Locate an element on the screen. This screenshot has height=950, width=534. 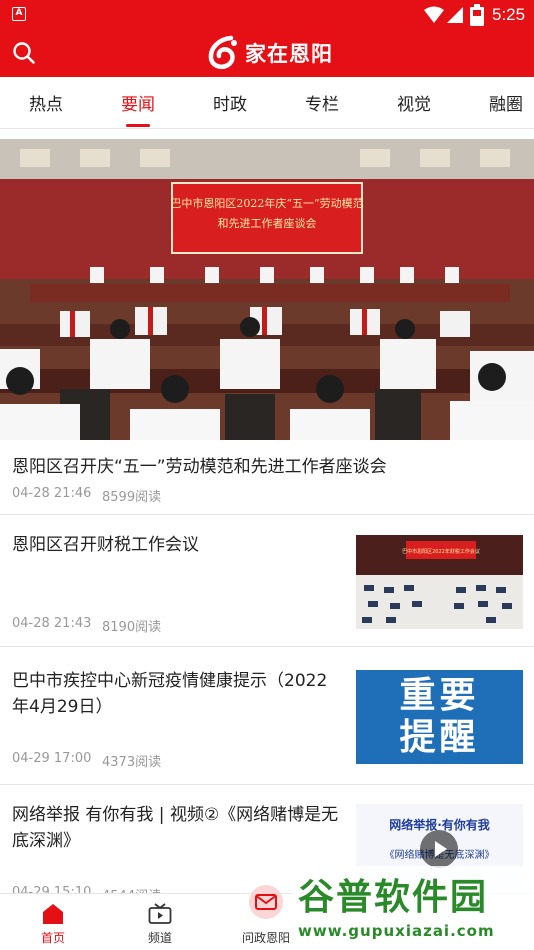
nav-home-label: 首页 is located at coordinates (52, 938).